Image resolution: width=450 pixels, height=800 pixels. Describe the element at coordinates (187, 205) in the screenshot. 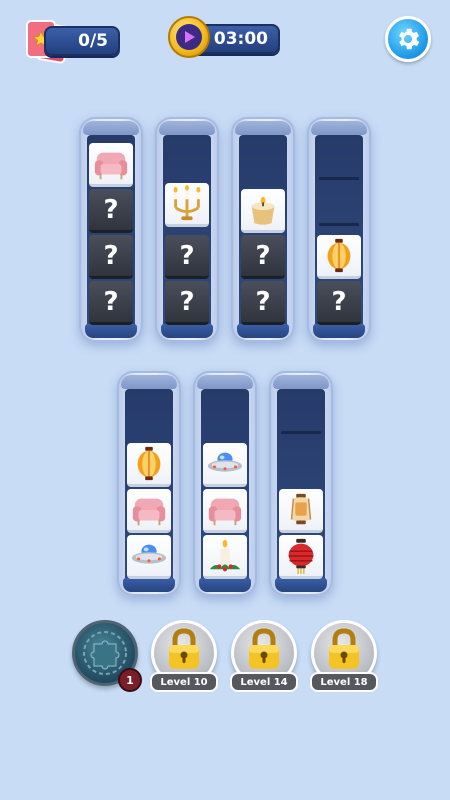

I see `tile-candelabra` at that location.